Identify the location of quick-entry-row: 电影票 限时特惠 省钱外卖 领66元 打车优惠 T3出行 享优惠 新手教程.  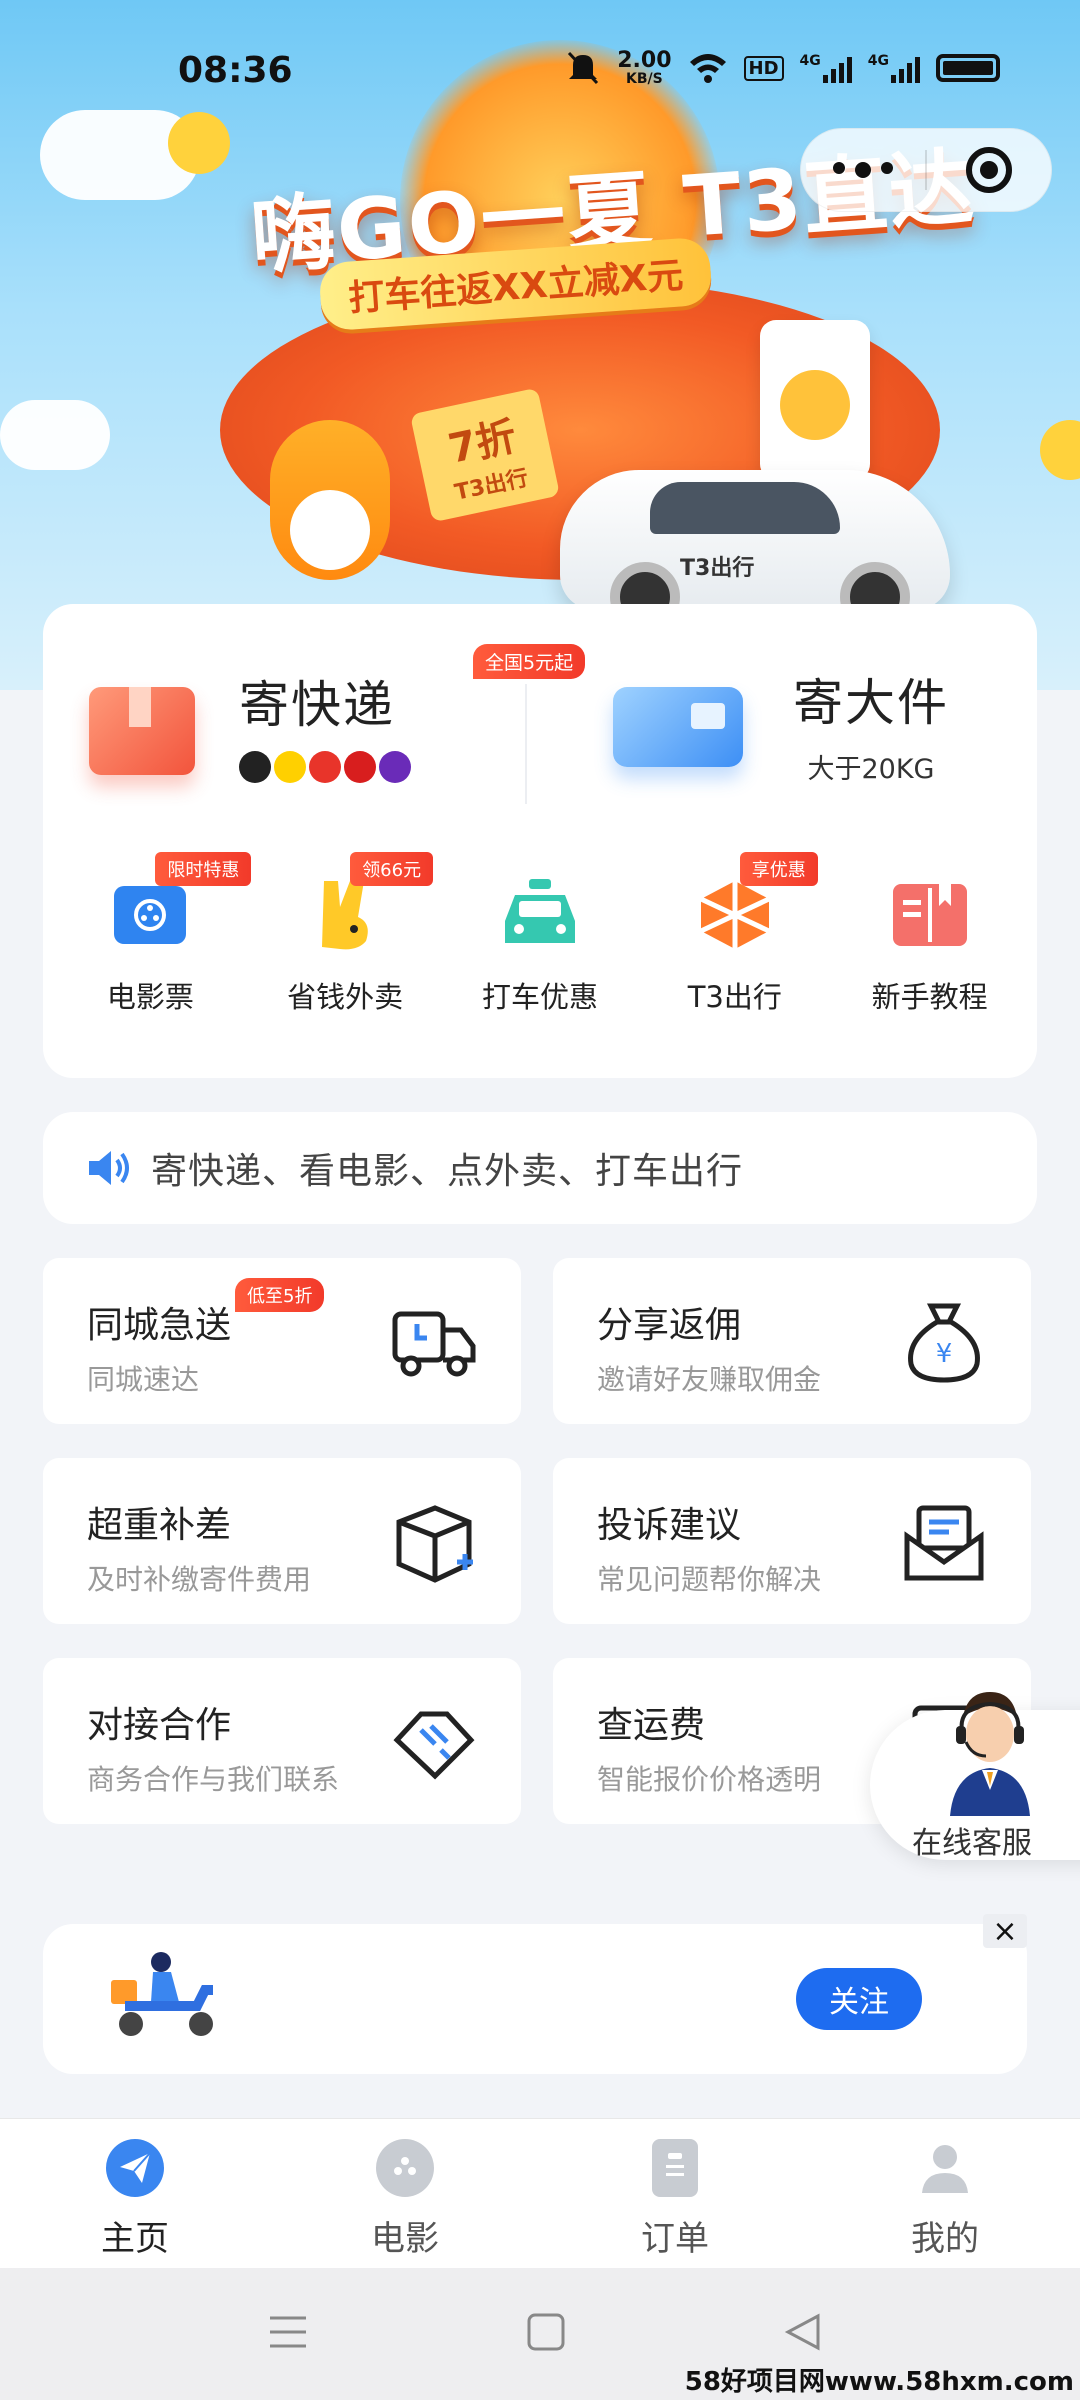
(540, 934).